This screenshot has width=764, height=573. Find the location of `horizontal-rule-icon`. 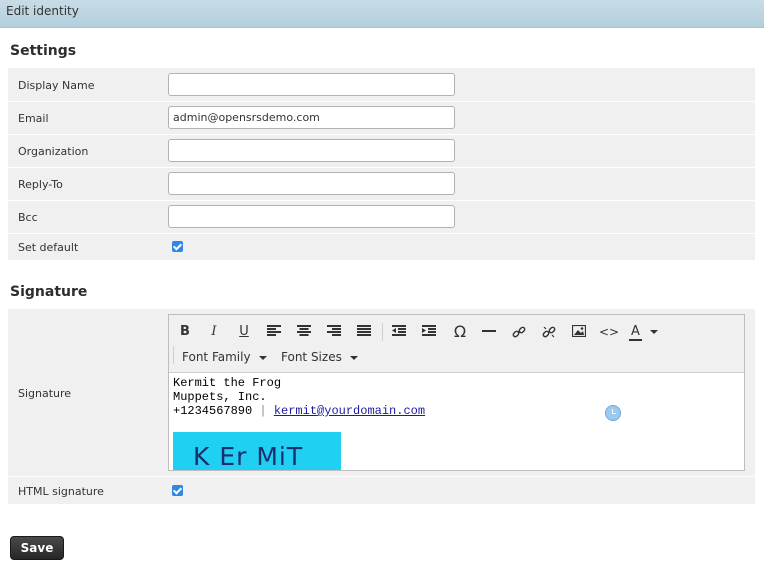

horizontal-rule-icon is located at coordinates (489, 331).